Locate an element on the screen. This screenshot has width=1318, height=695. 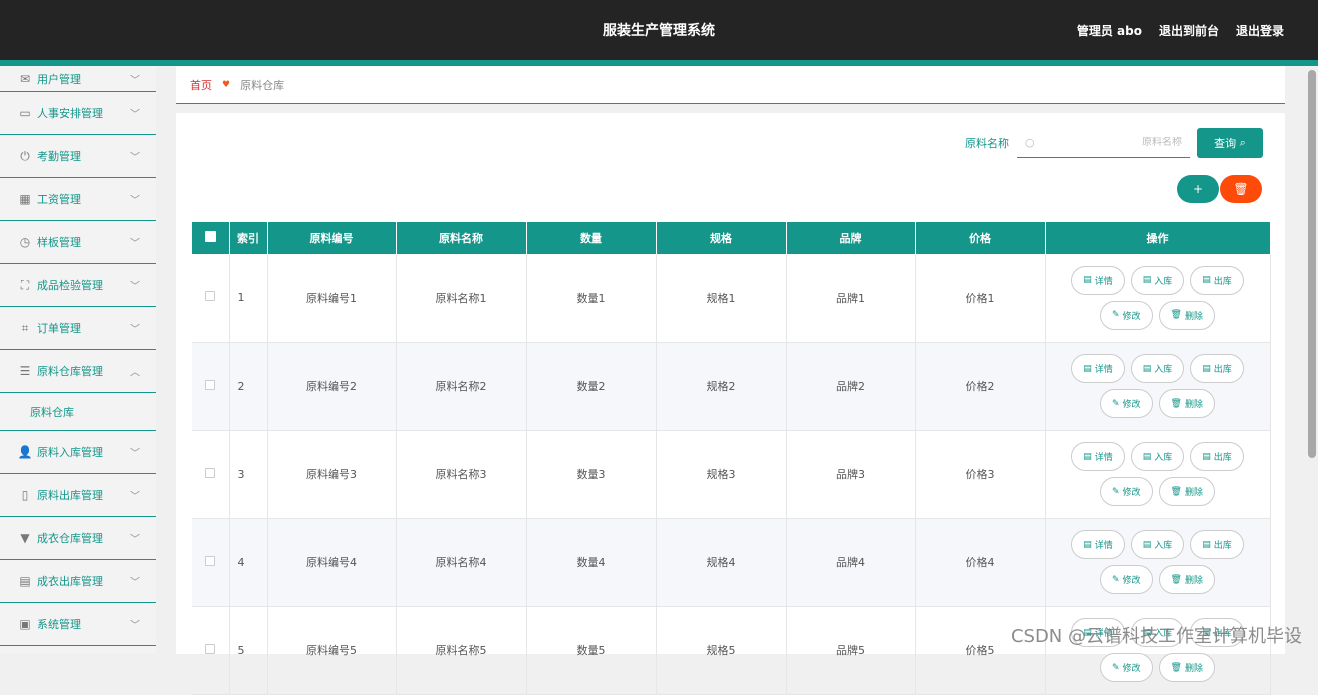
sidebar-item-inspection: ⛶成品检验管理﹀ is located at coordinates (78, 285).